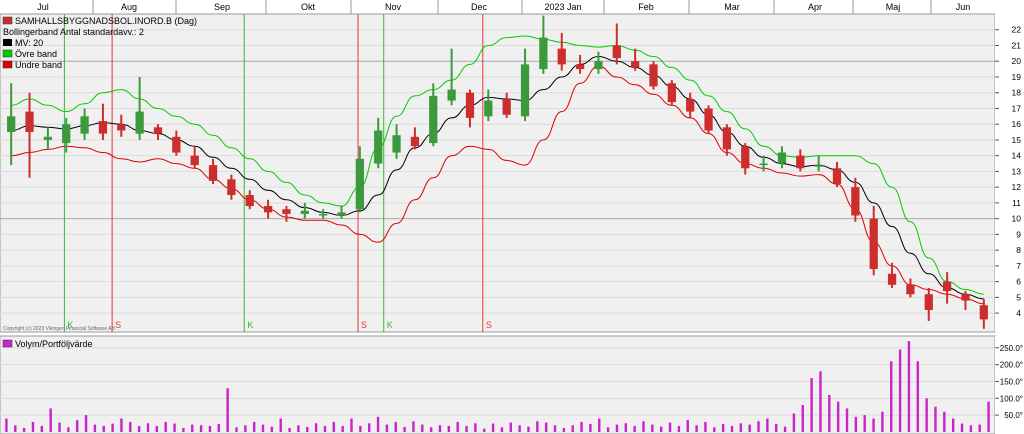 This screenshot has height=434, width=1024. What do you see at coordinates (1018, 266) in the screenshot?
I see `price-tick-label: 7` at bounding box center [1018, 266].